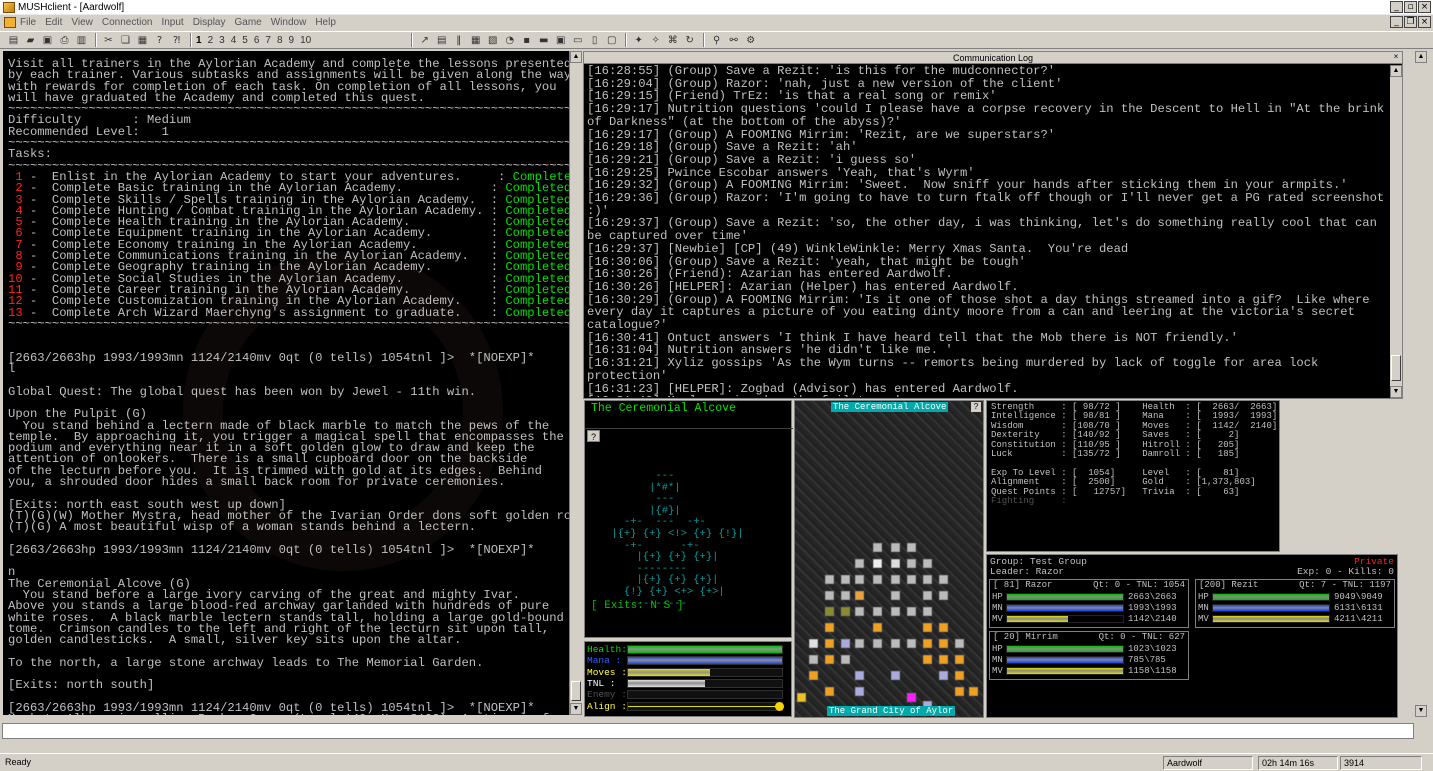 The image size is (1433, 771). What do you see at coordinates (222, 40) in the screenshot?
I see `world-tab-3: 3` at bounding box center [222, 40].